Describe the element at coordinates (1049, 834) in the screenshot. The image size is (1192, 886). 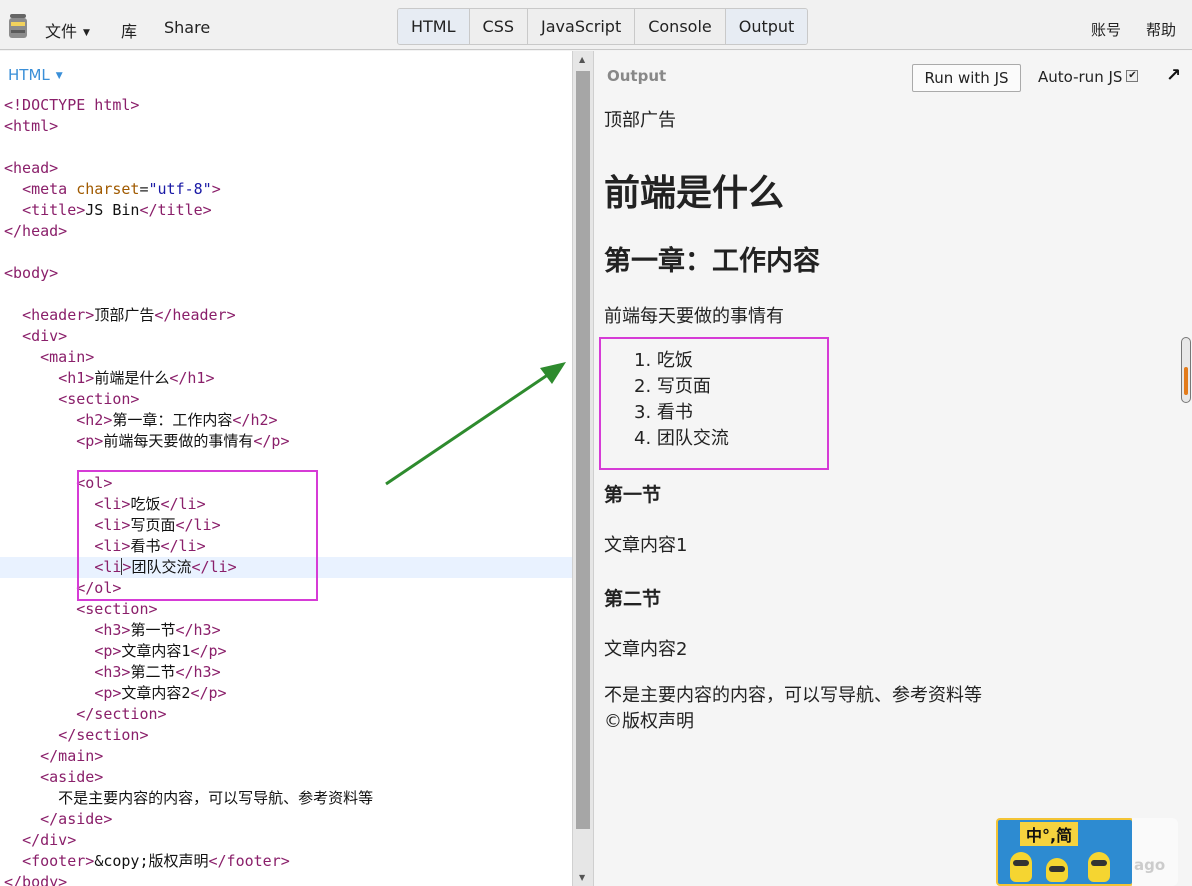
I see `sticker-text: 中°,简` at that location.